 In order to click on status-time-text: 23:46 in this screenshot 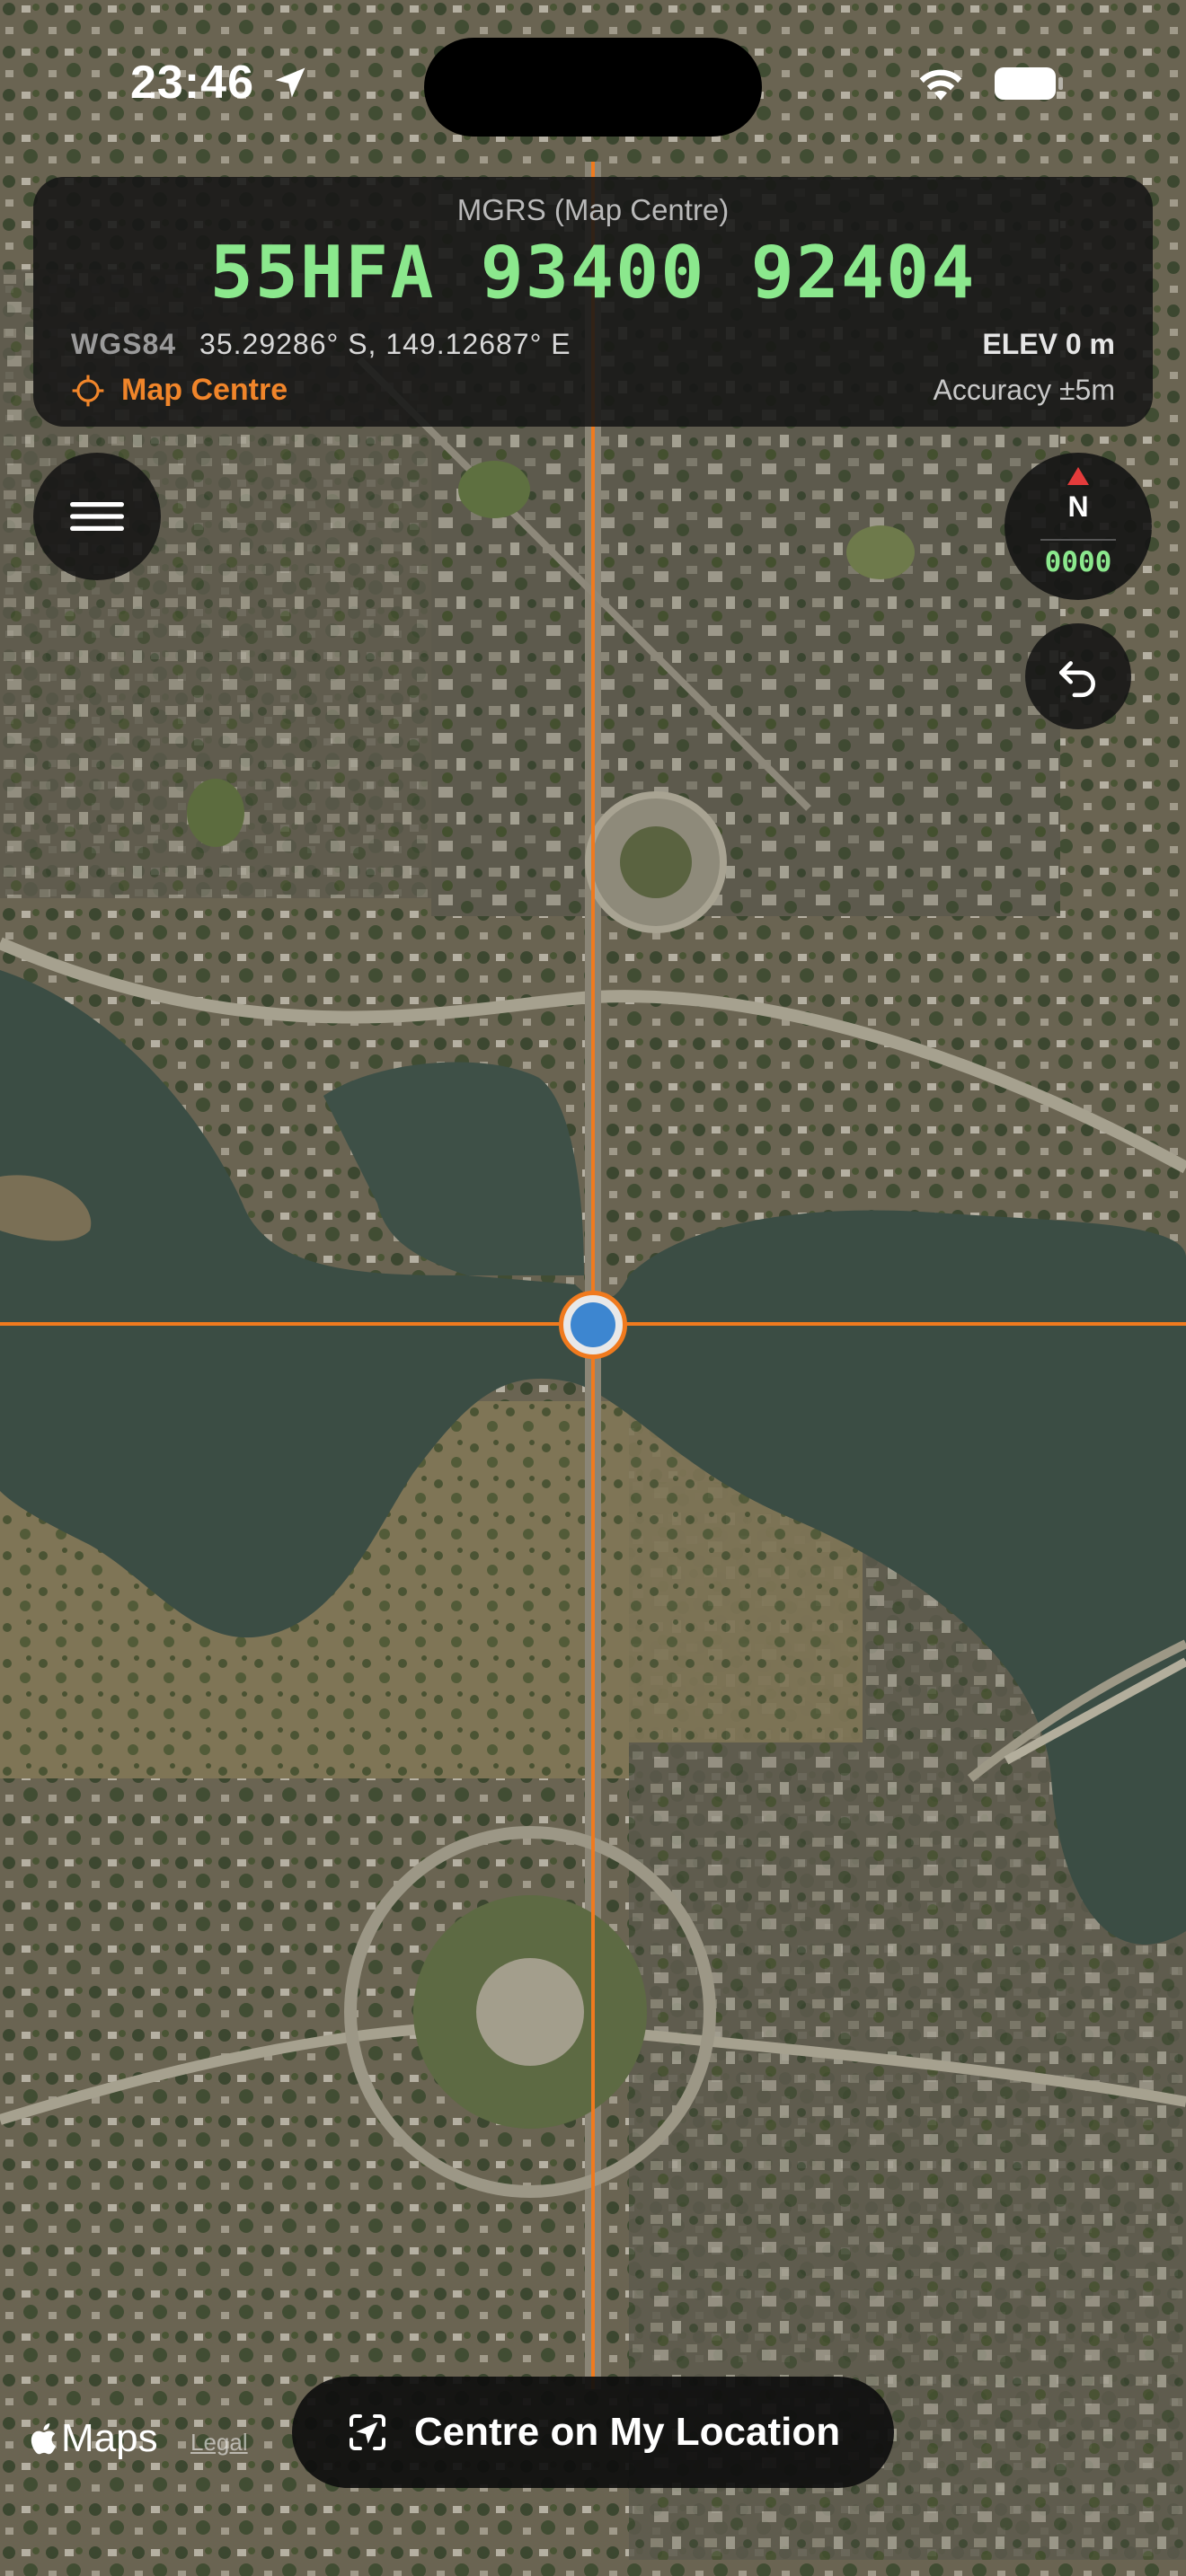, I will do `click(192, 83)`.